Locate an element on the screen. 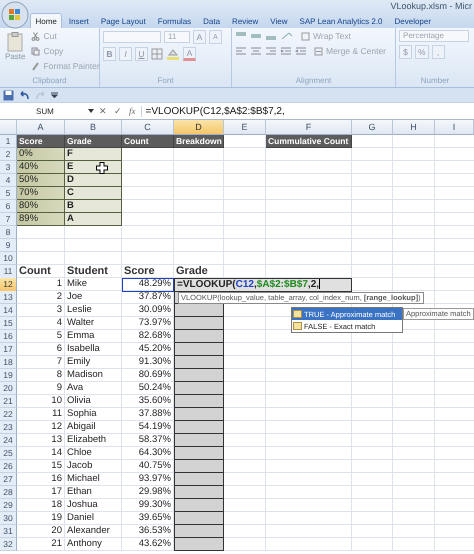 This screenshot has height=554, width=474. row-header: 30 is located at coordinates (8, 518).